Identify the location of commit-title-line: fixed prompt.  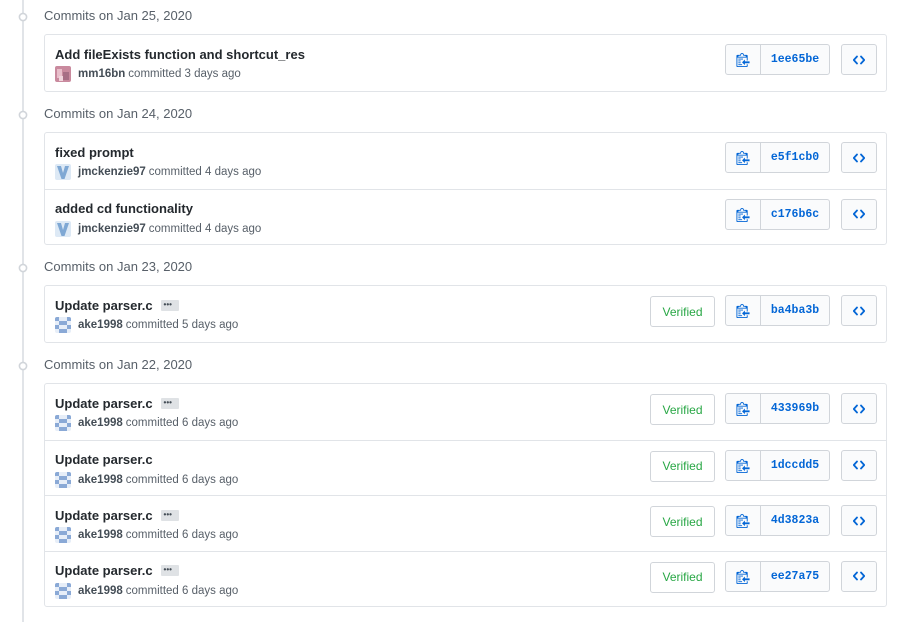
(94, 152).